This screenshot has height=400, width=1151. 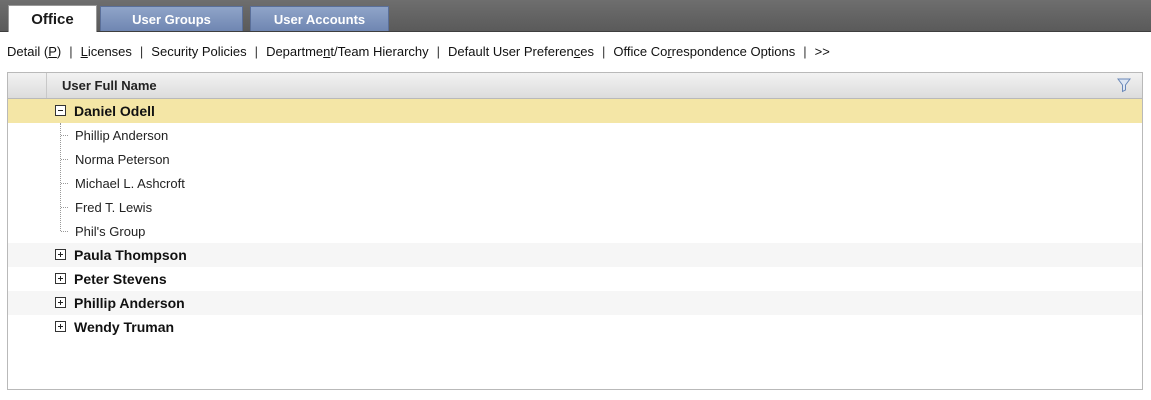 I want to click on expander-minus-bar, so click(x=60, y=110).